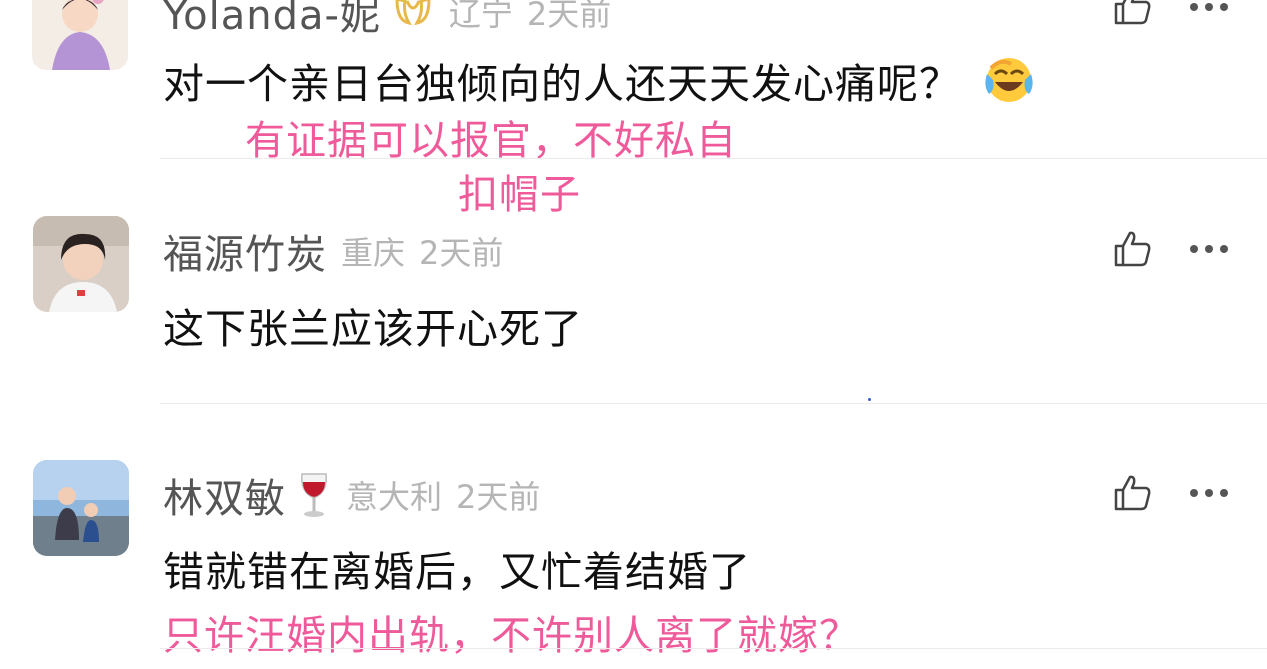  Describe the element at coordinates (457, 572) in the screenshot. I see `comment-body: 错就错在离婚后，又忙着结婚了` at that location.